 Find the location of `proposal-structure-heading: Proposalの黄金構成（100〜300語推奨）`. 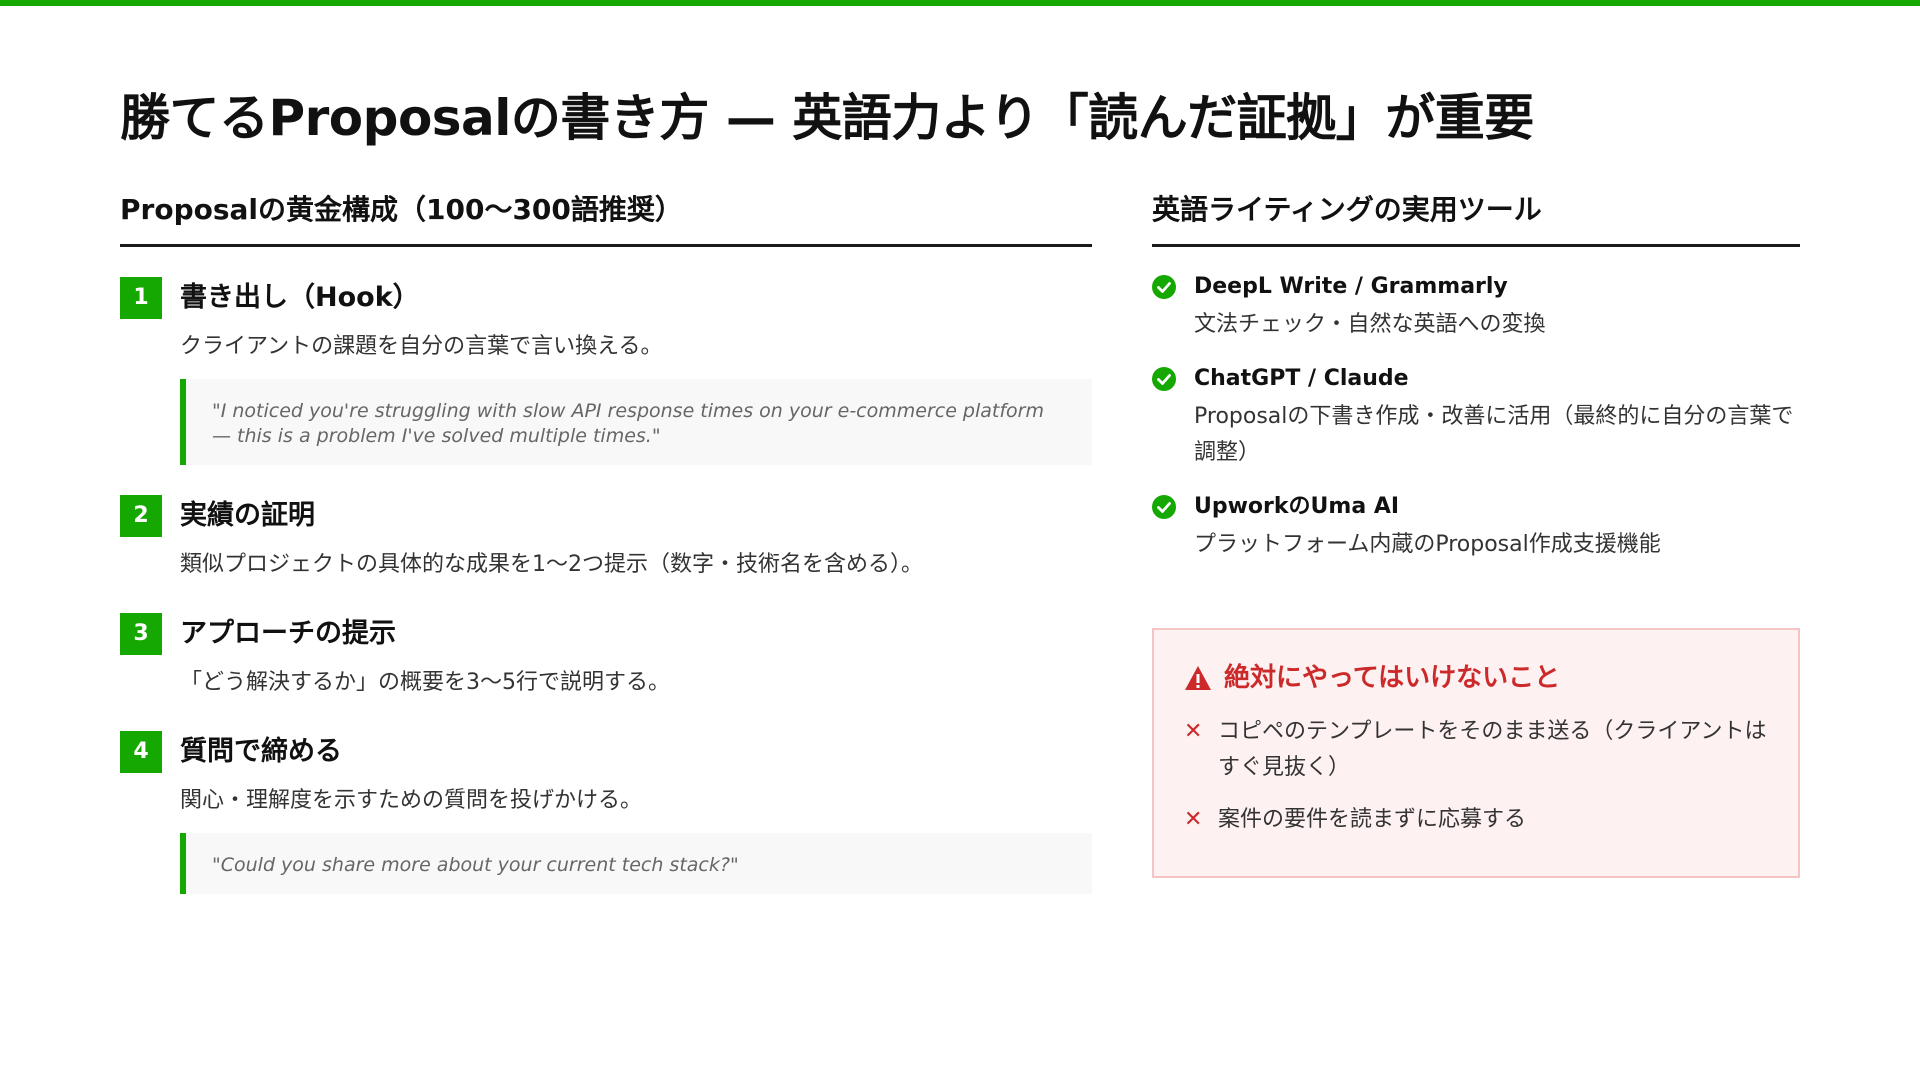

proposal-structure-heading: Proposalの黄金構成（100〜300語推奨） is located at coordinates (606, 218).